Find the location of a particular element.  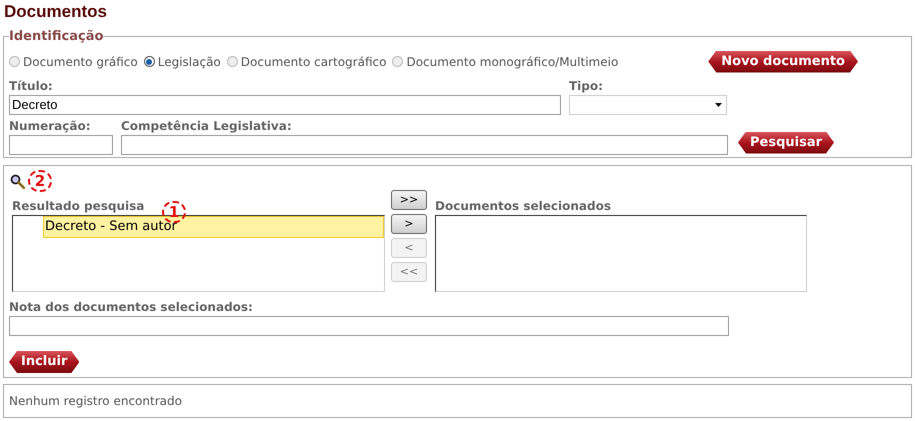

radio-label: Documento cartográfico is located at coordinates (313, 62).